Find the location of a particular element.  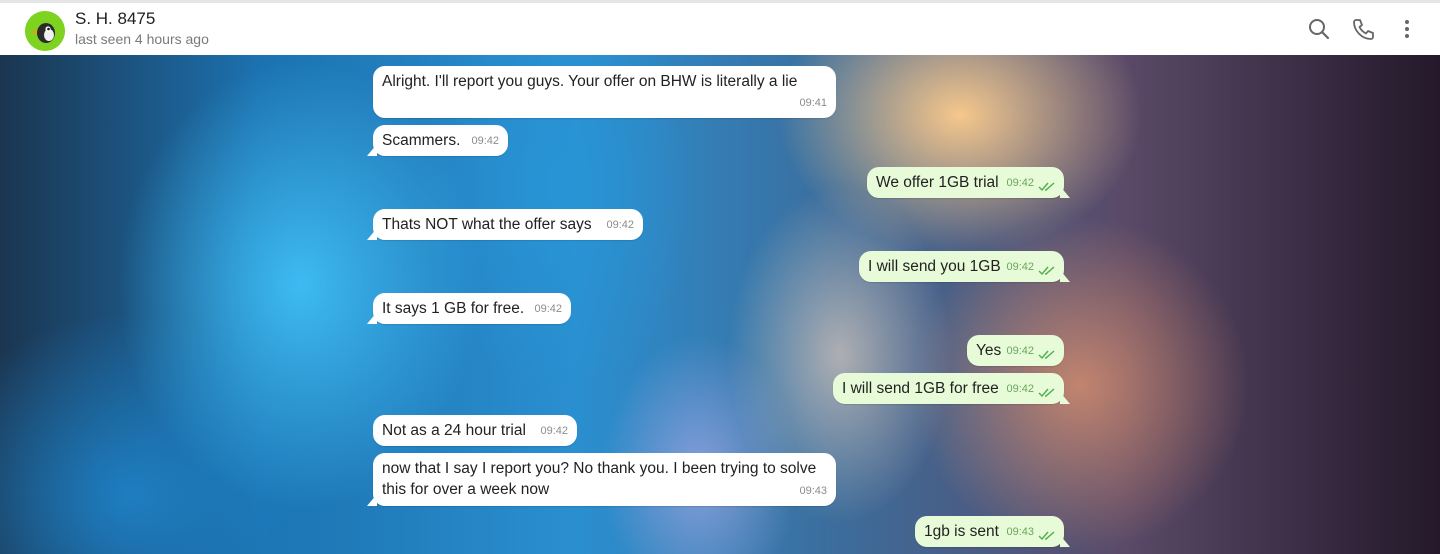

message-text: Thats NOT what the offer says is located at coordinates (487, 224).